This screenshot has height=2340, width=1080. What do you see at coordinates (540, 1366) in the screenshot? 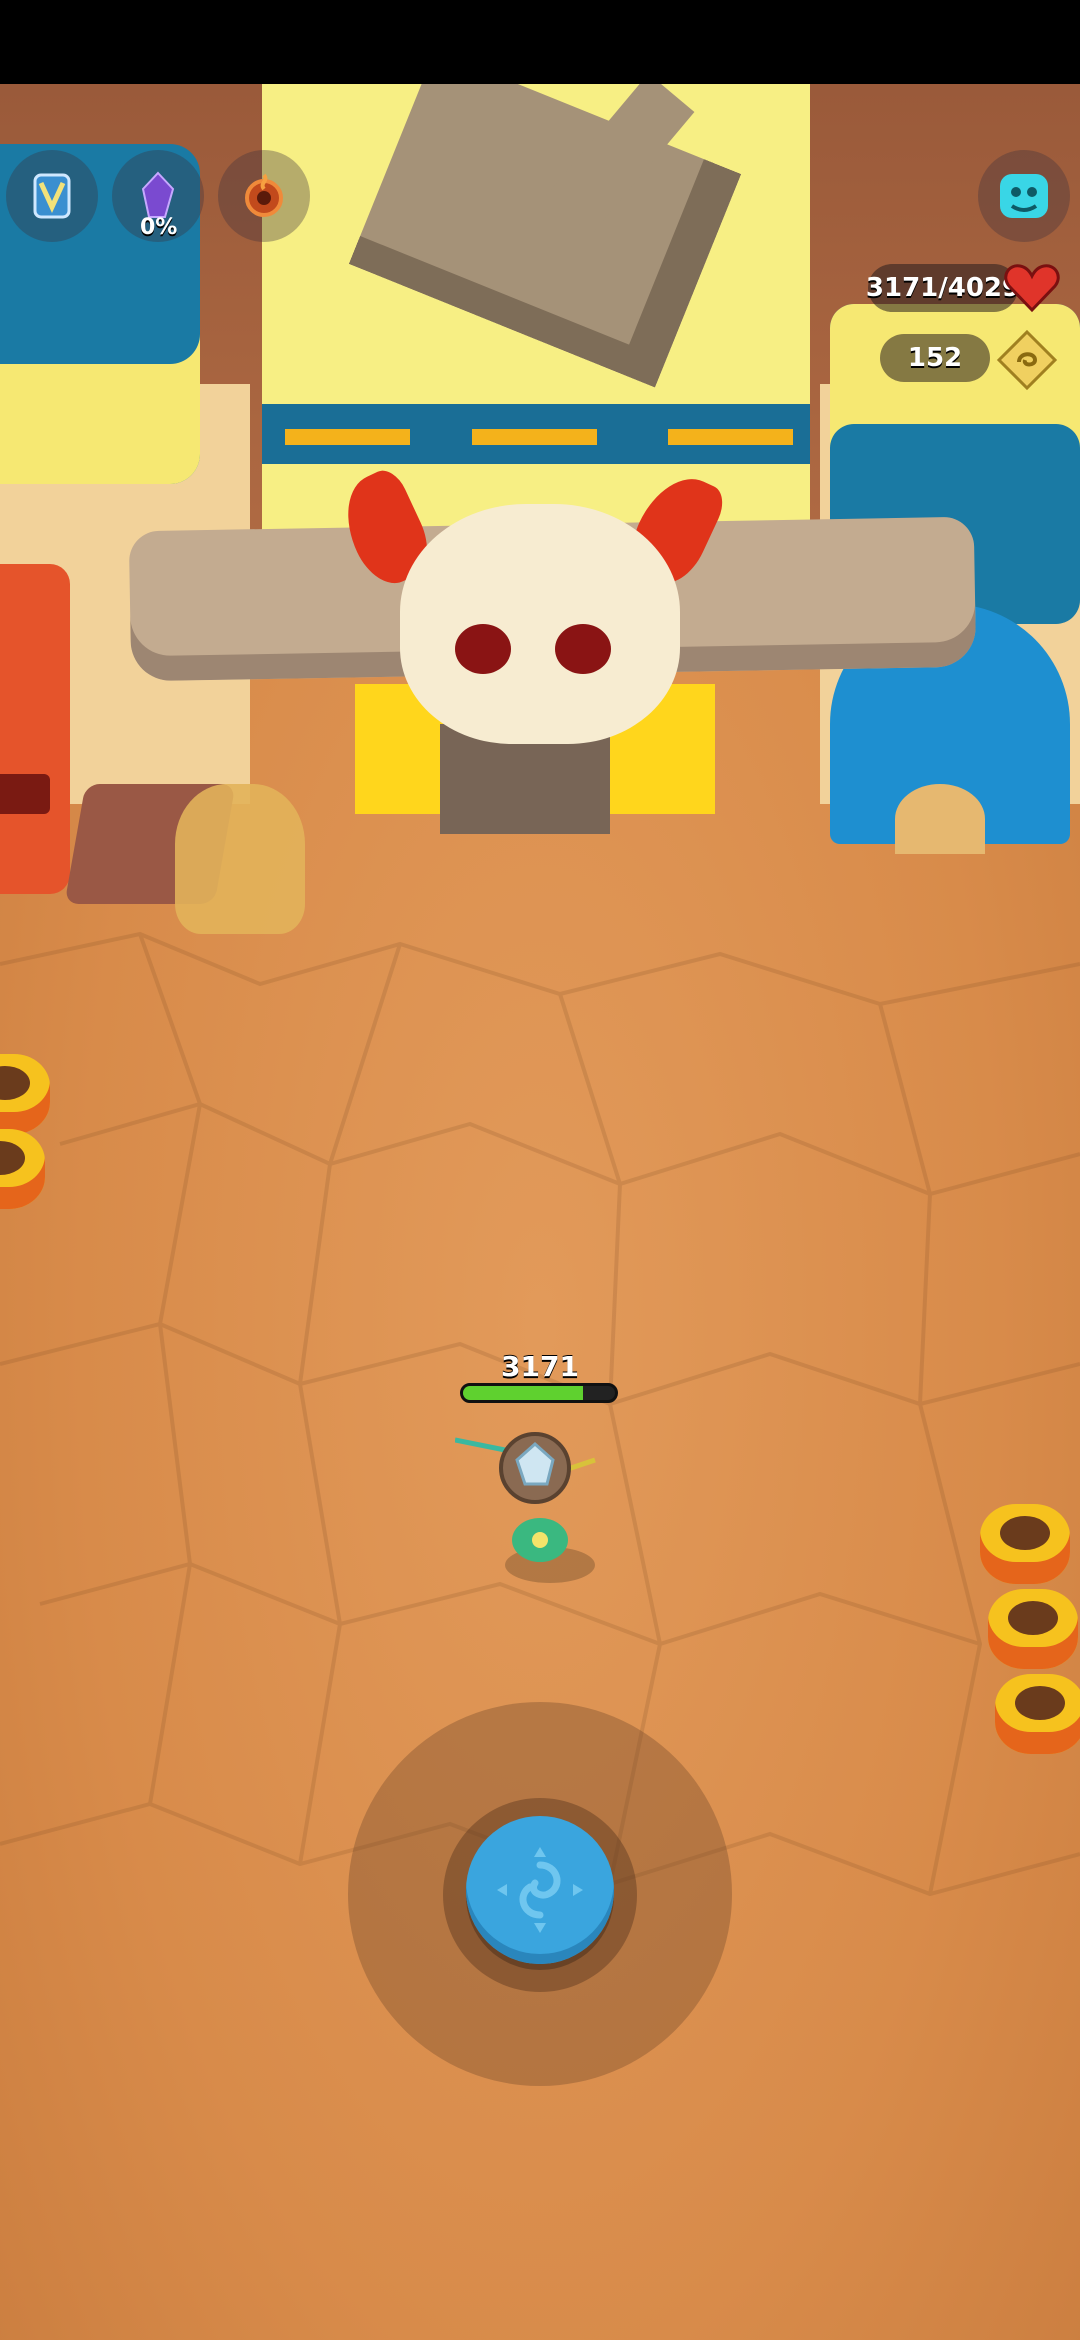
I see `player-hp-value: 3171` at bounding box center [540, 1366].